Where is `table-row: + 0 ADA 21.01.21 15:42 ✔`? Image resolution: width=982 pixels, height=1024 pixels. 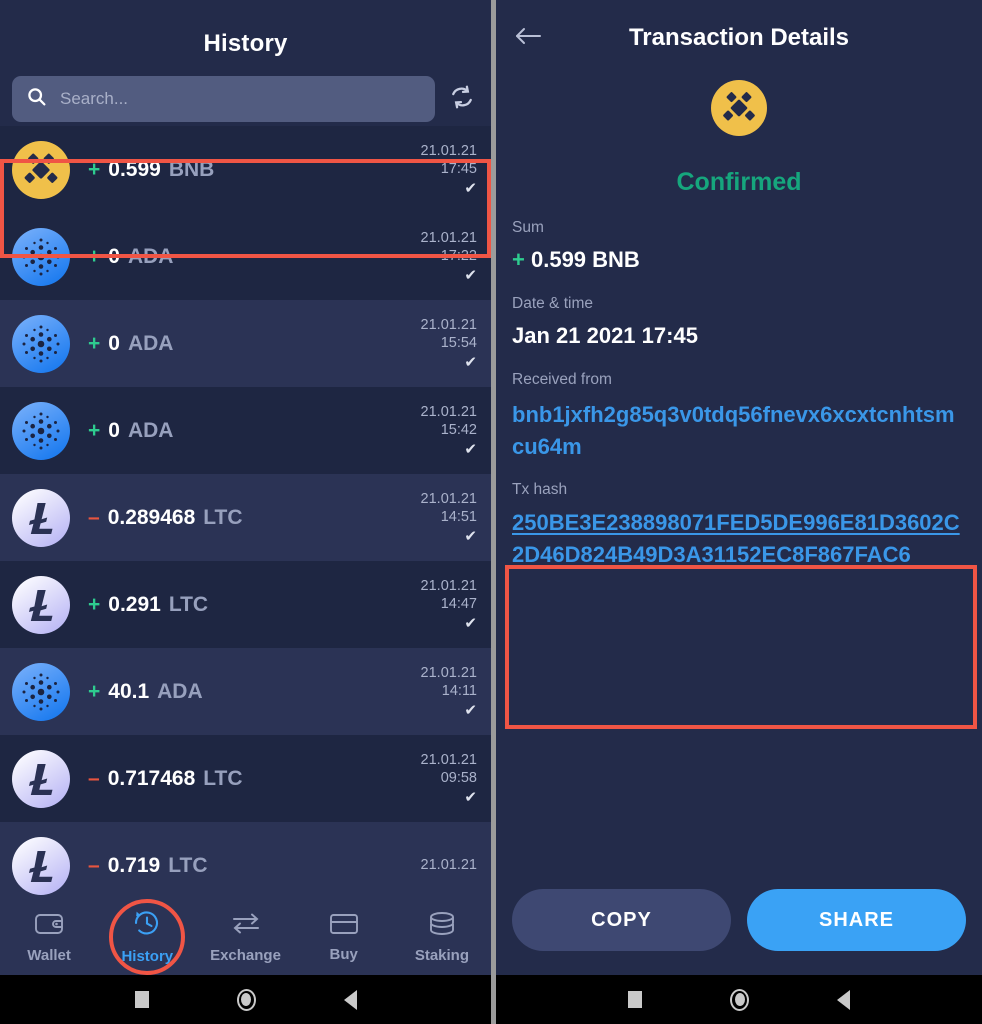 table-row: + 0 ADA 21.01.21 15:42 ✔ is located at coordinates (245, 430).